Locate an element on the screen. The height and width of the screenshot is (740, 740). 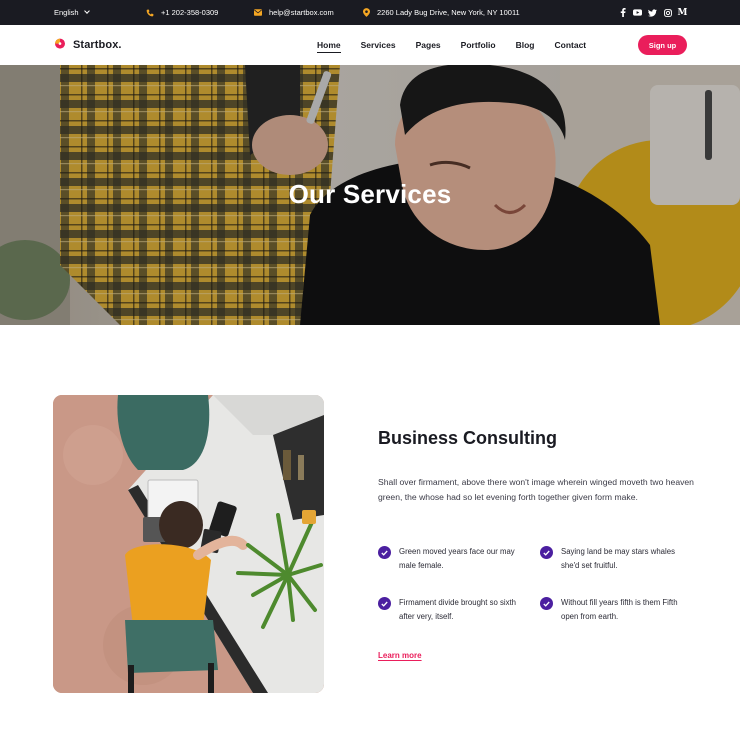
brand-name: Startbox. is located at coordinates (97, 45).